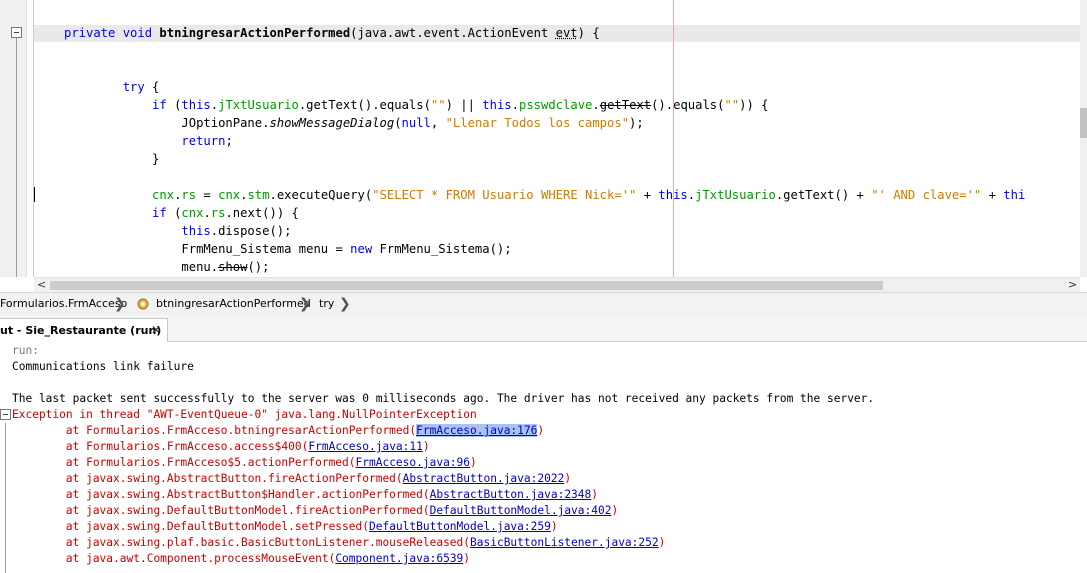 The width and height of the screenshot is (1087, 573). I want to click on stack-trace-link: FrmAcceso.java:96, so click(413, 462).